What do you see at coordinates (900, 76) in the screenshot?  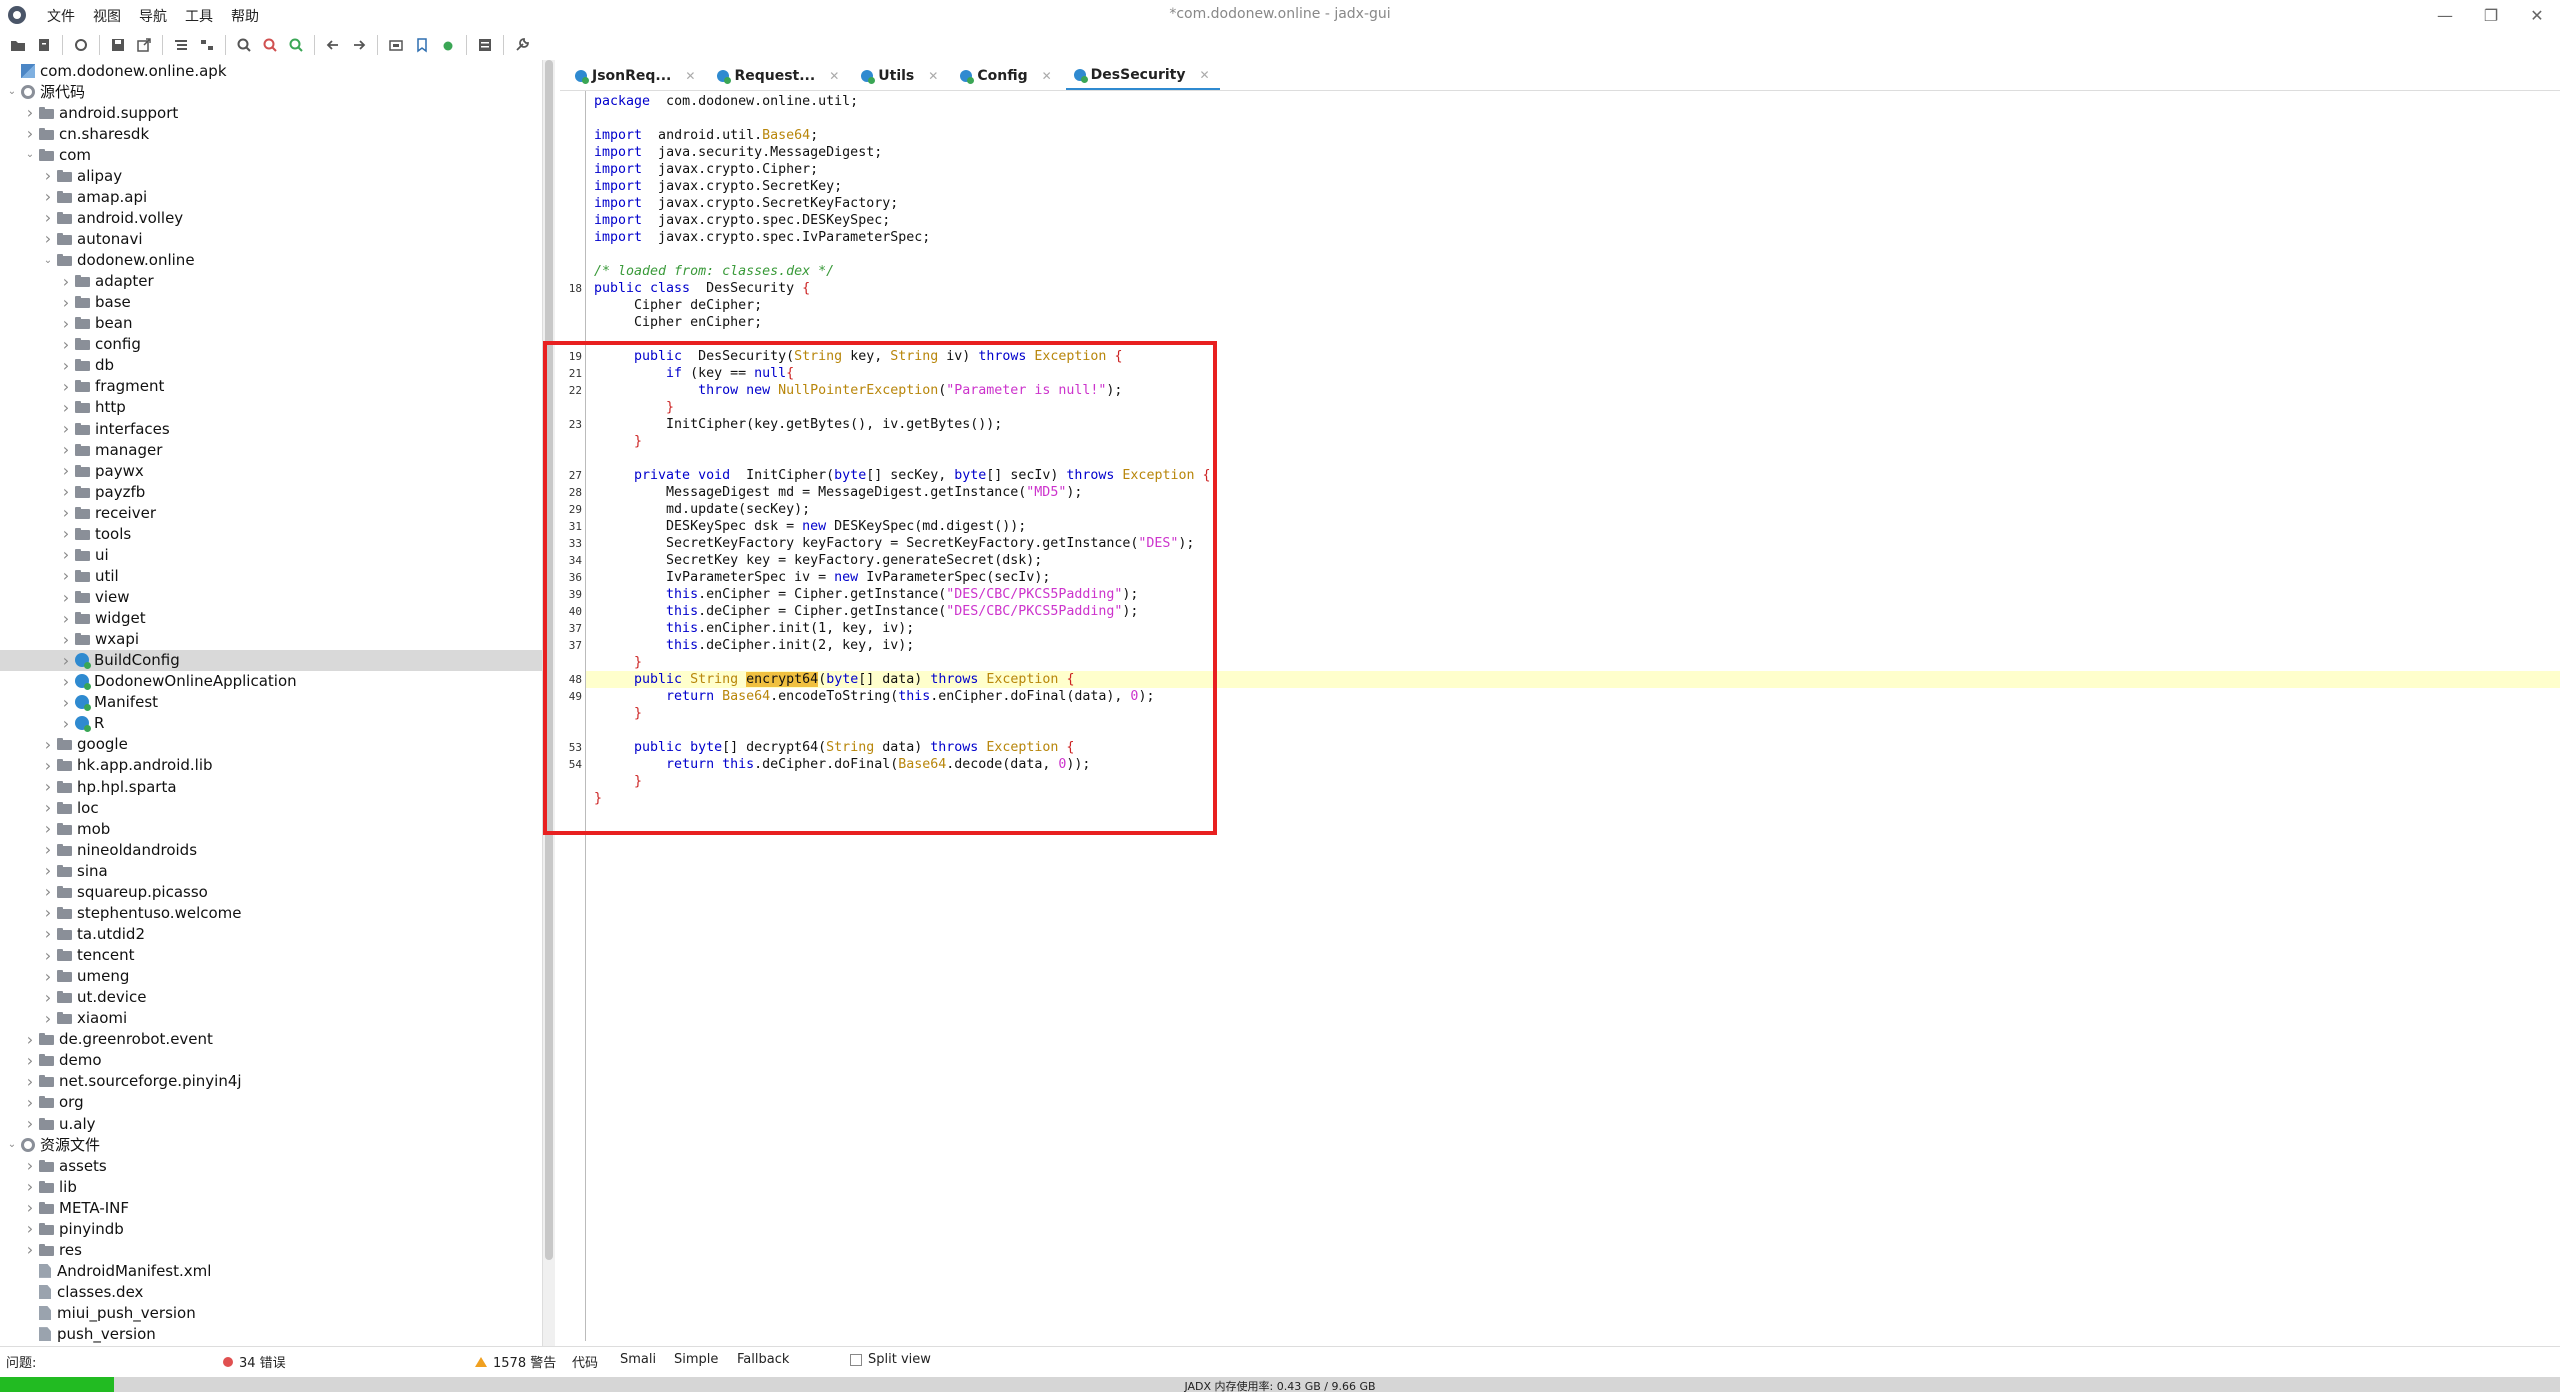 I see `editor-tab: Utils ✕` at bounding box center [900, 76].